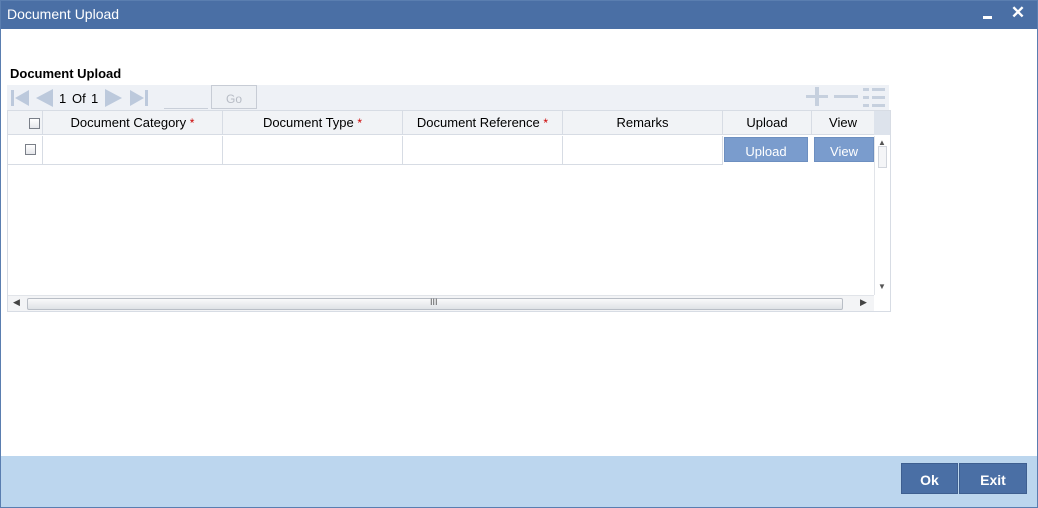  I want to click on row-checkbox-cell, so click(25, 150).